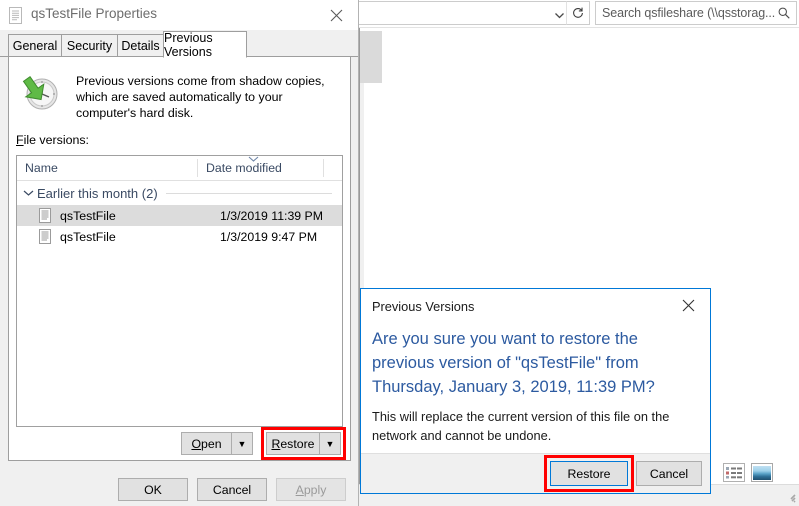  Describe the element at coordinates (784, 13) in the screenshot. I see `search-icon` at that location.